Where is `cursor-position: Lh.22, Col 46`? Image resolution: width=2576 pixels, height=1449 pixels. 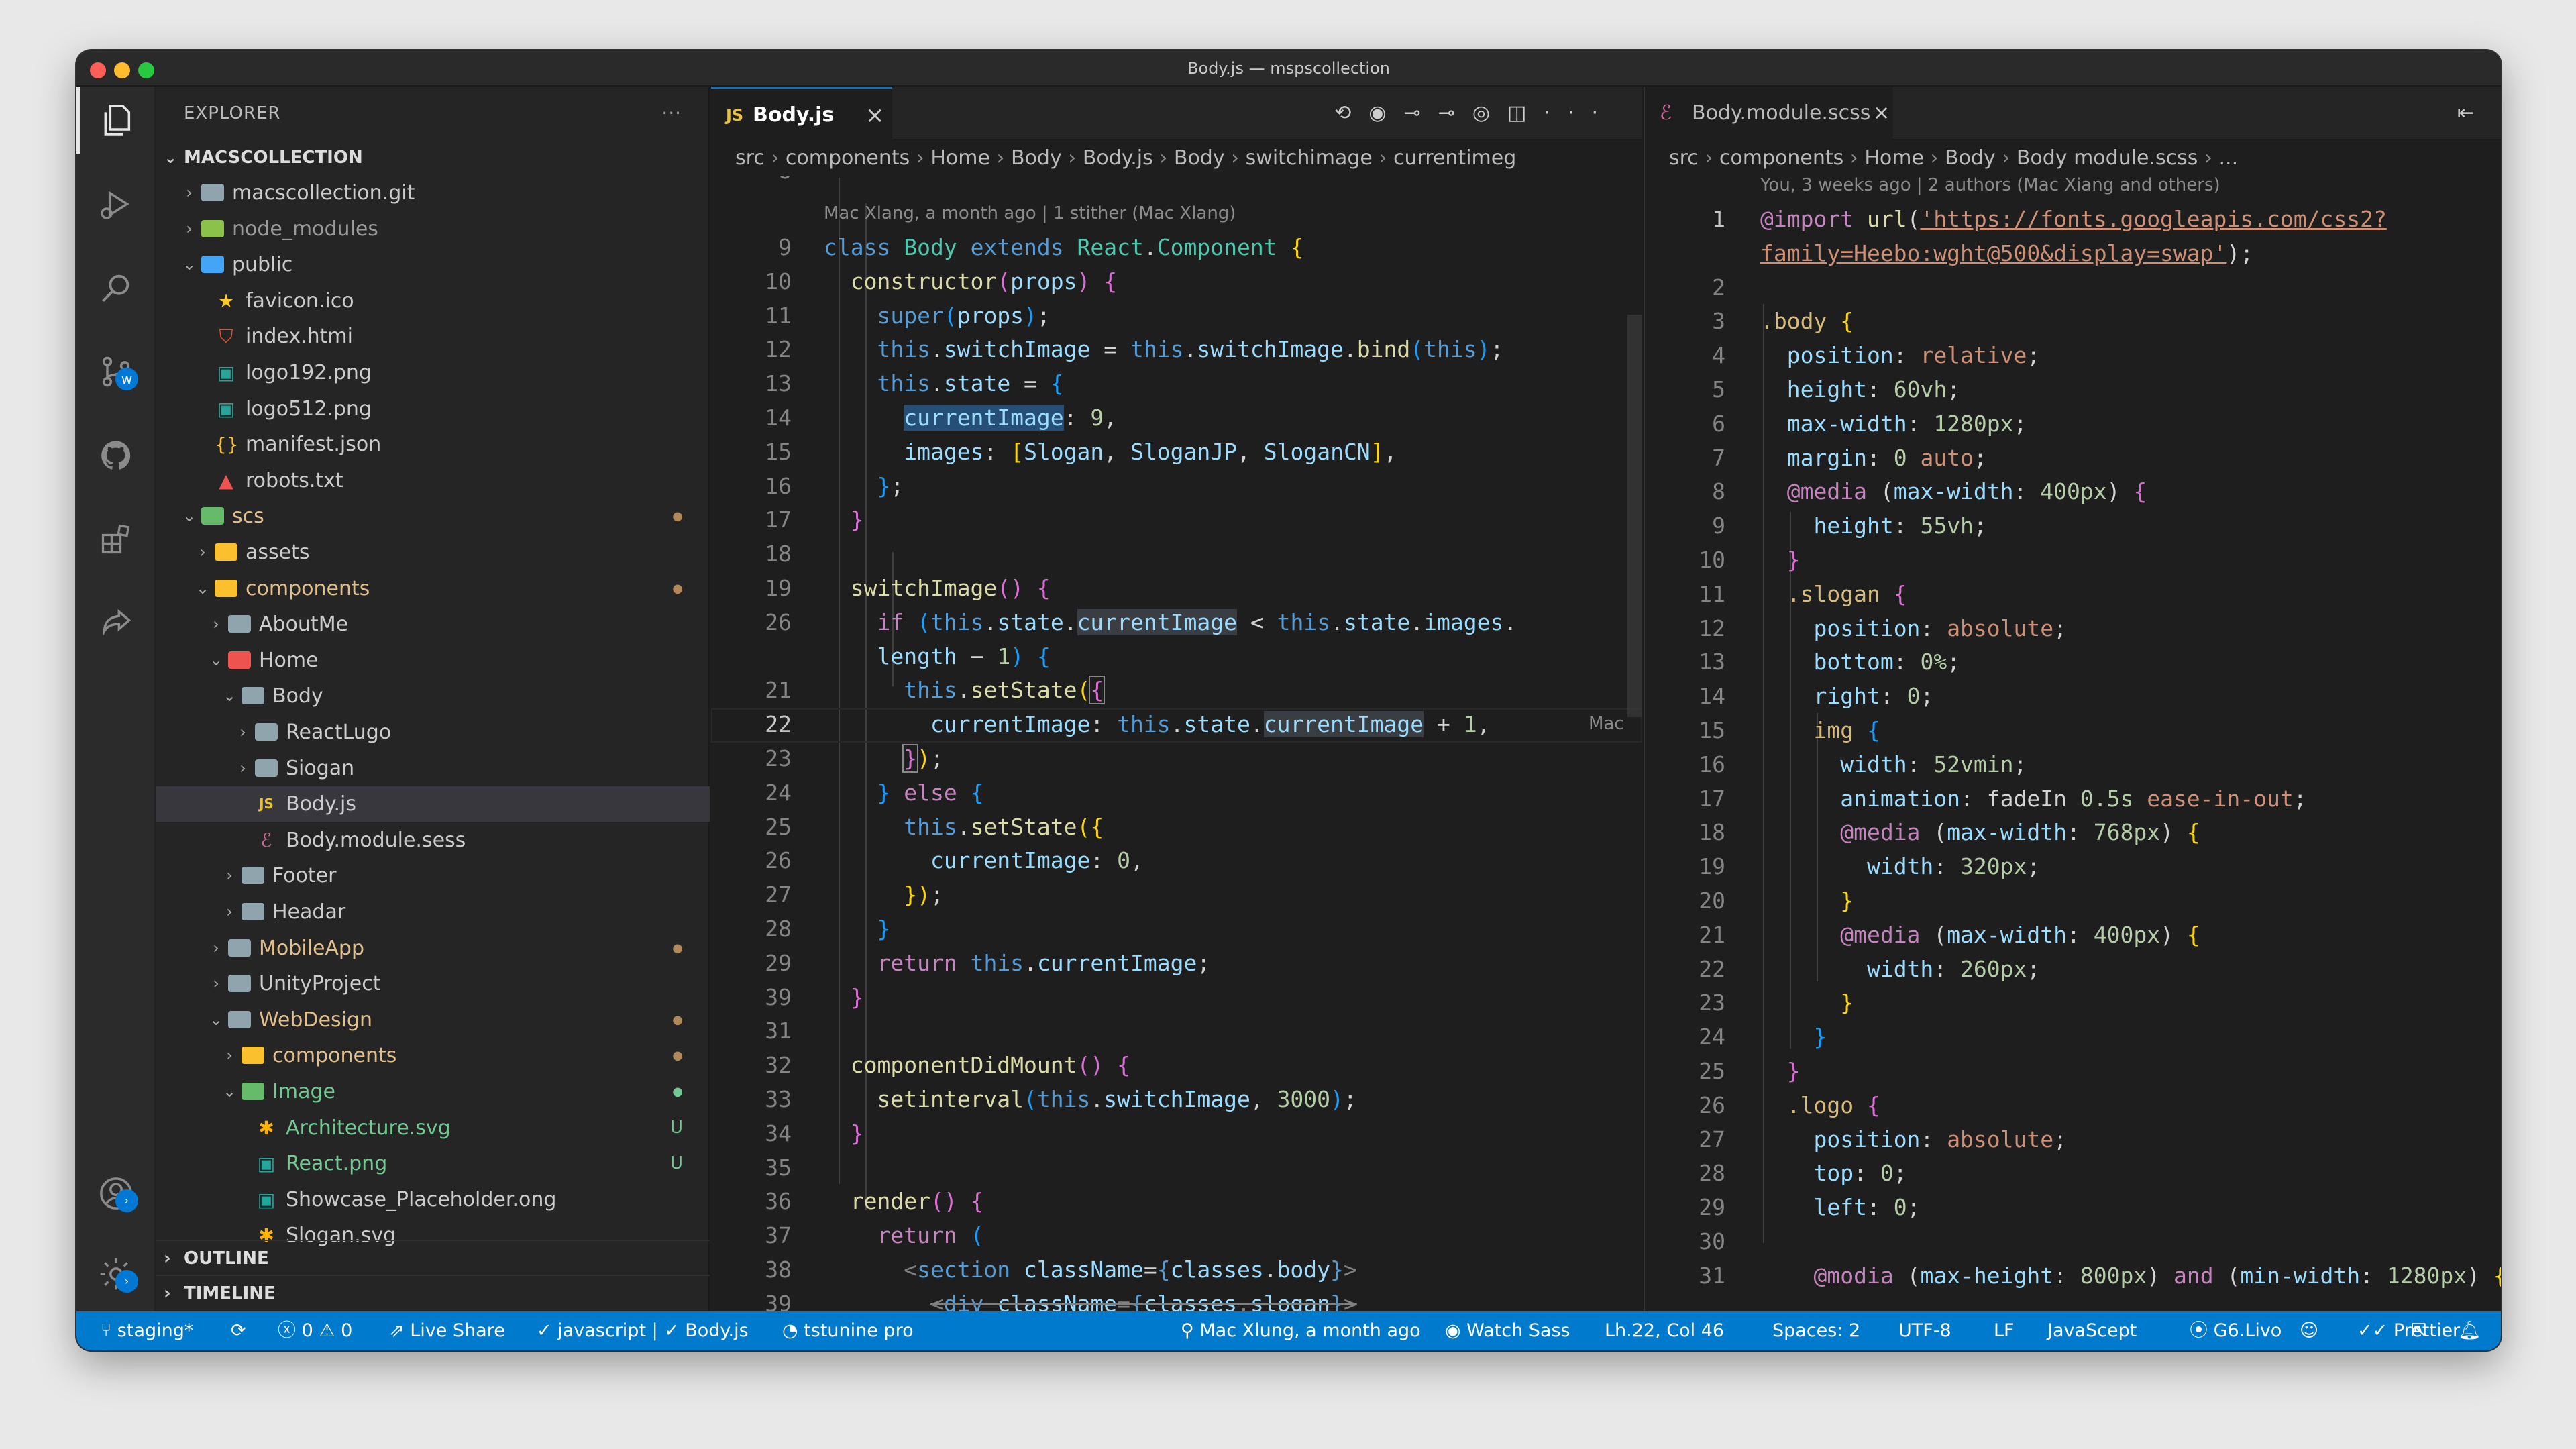 cursor-position: Lh.22, Col 46 is located at coordinates (1664, 1330).